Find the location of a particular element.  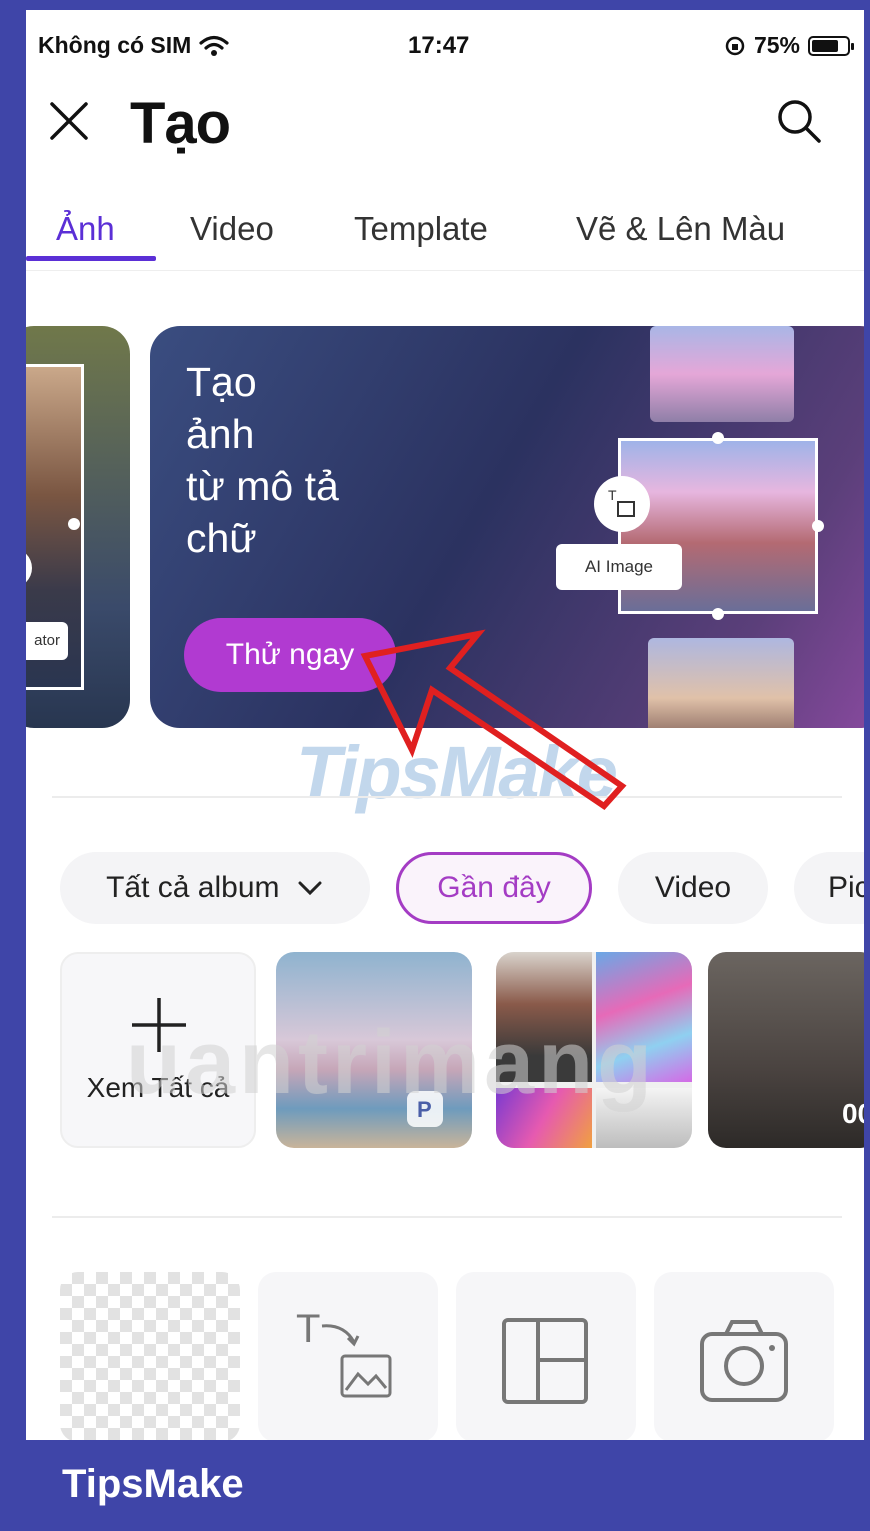

resize-handle-right is located at coordinates (818, 526).